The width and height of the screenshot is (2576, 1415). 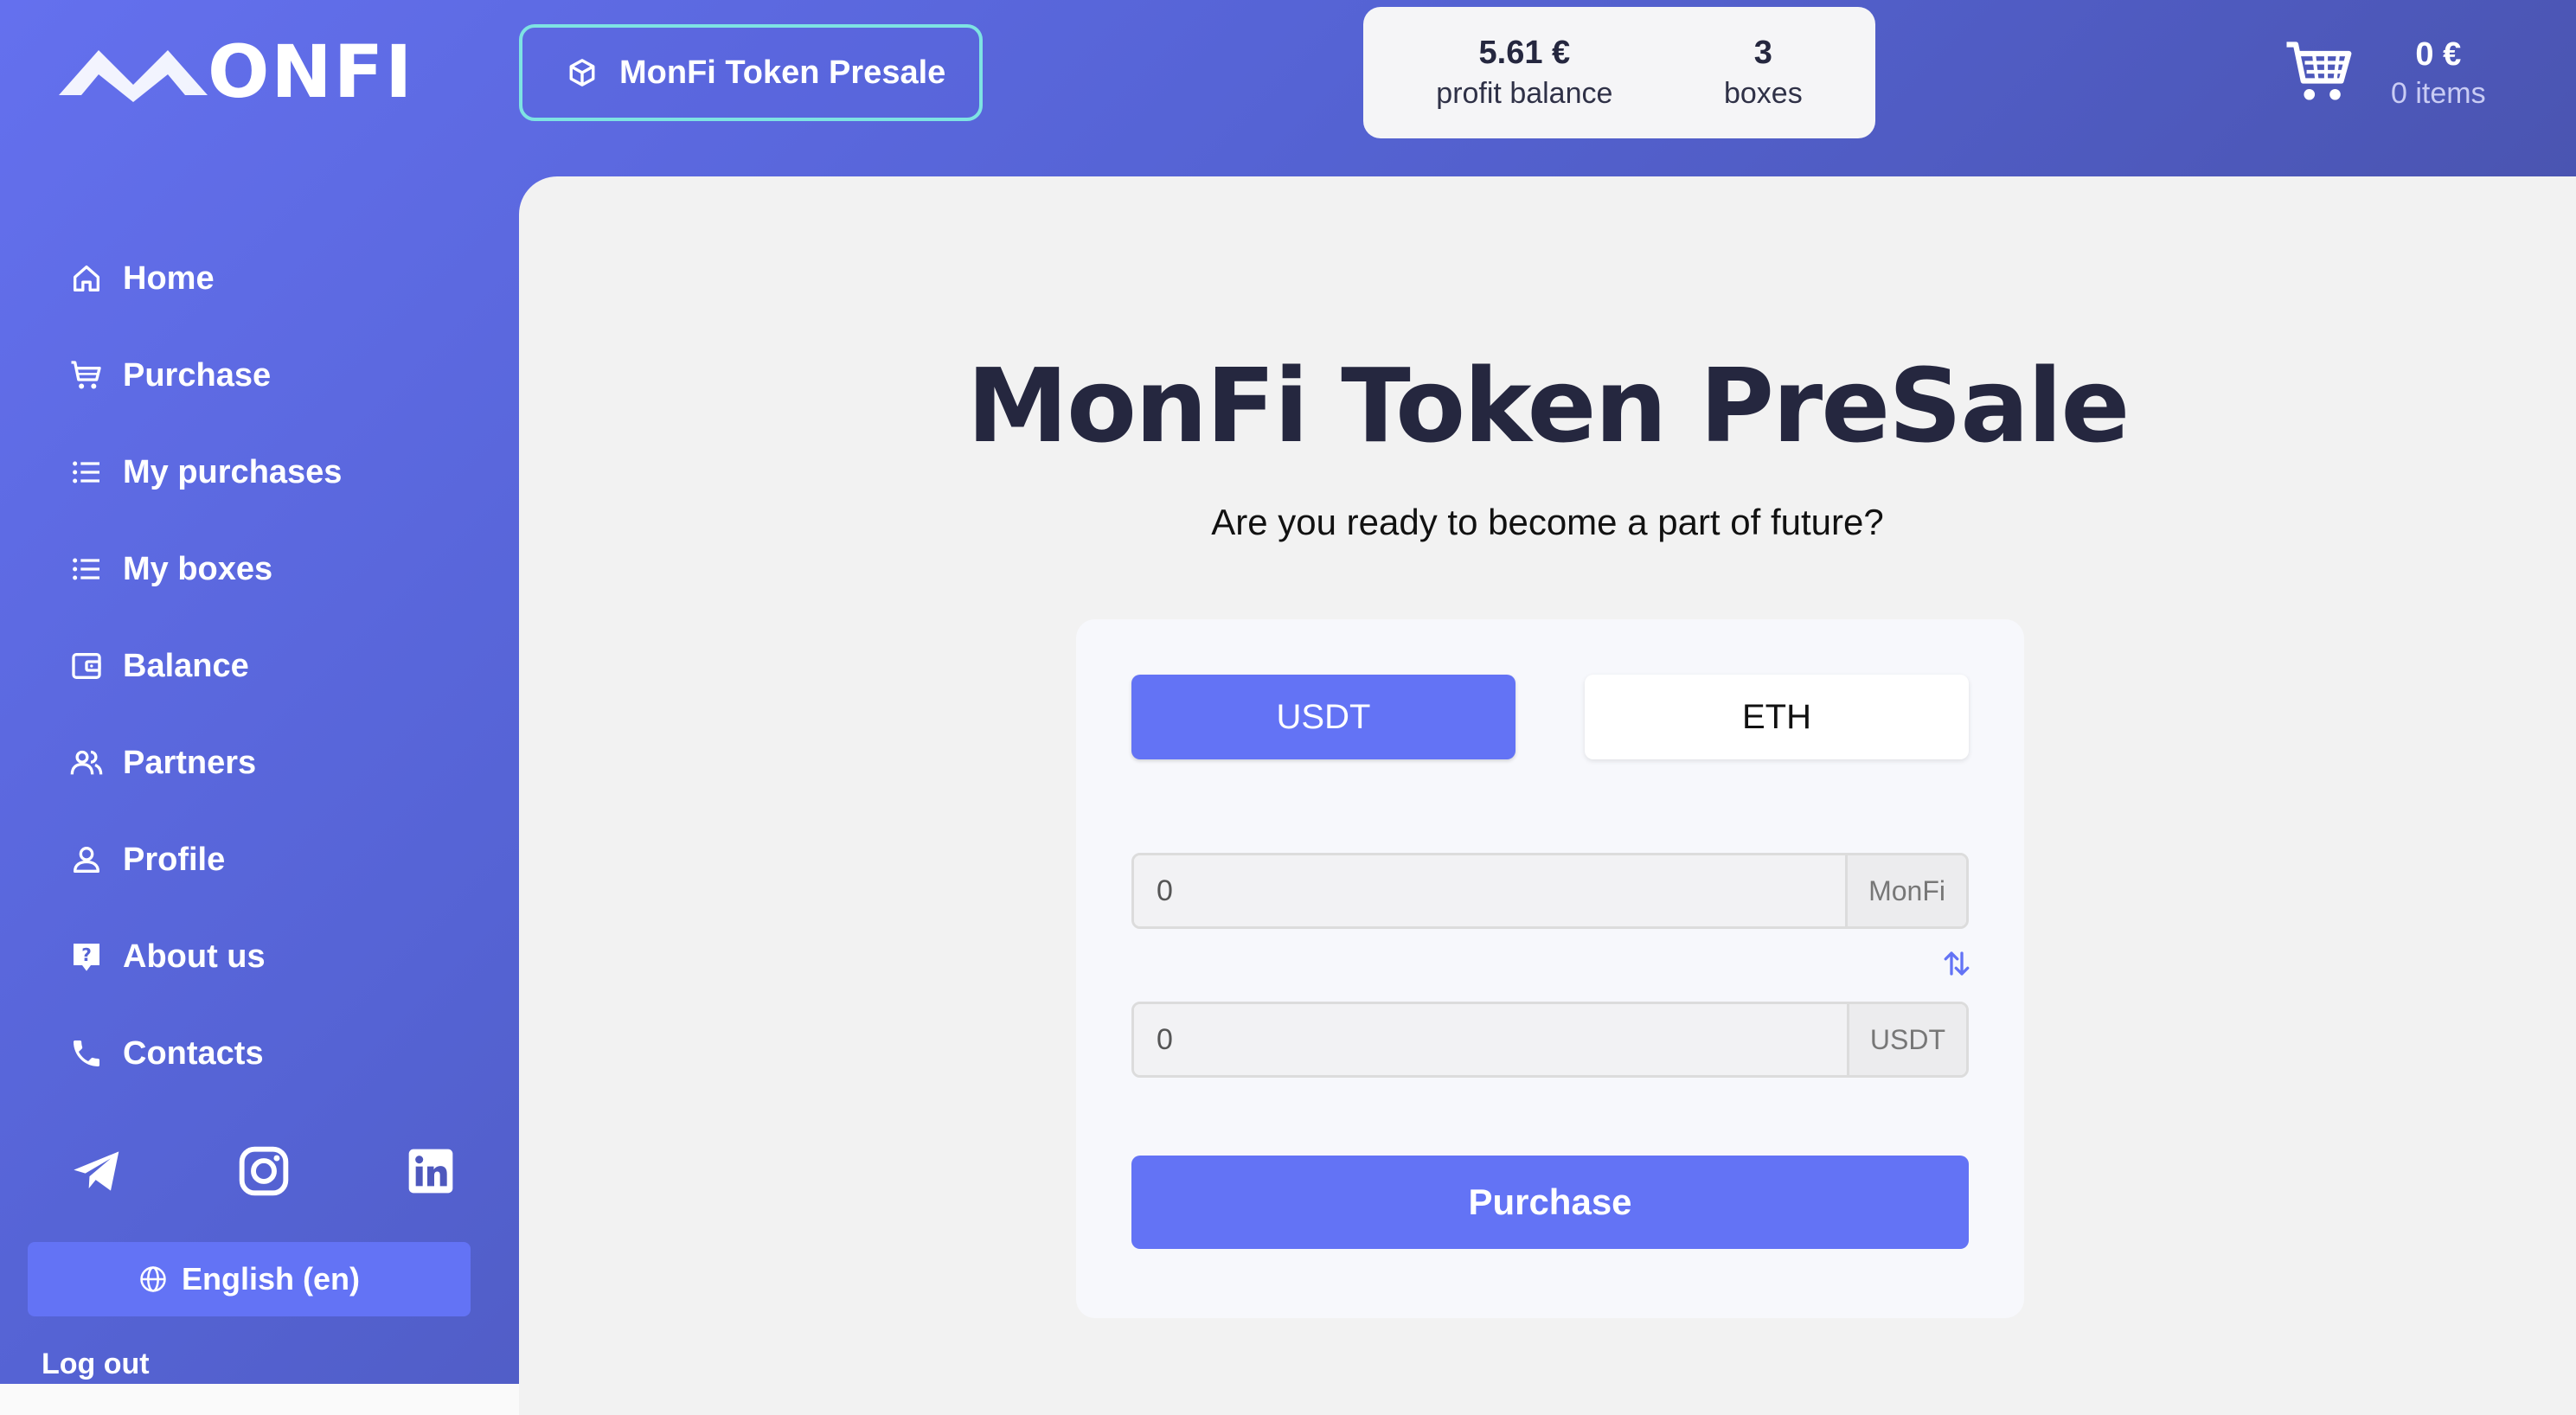 I want to click on sidebar-item-profile: Profile, so click(x=205, y=859).